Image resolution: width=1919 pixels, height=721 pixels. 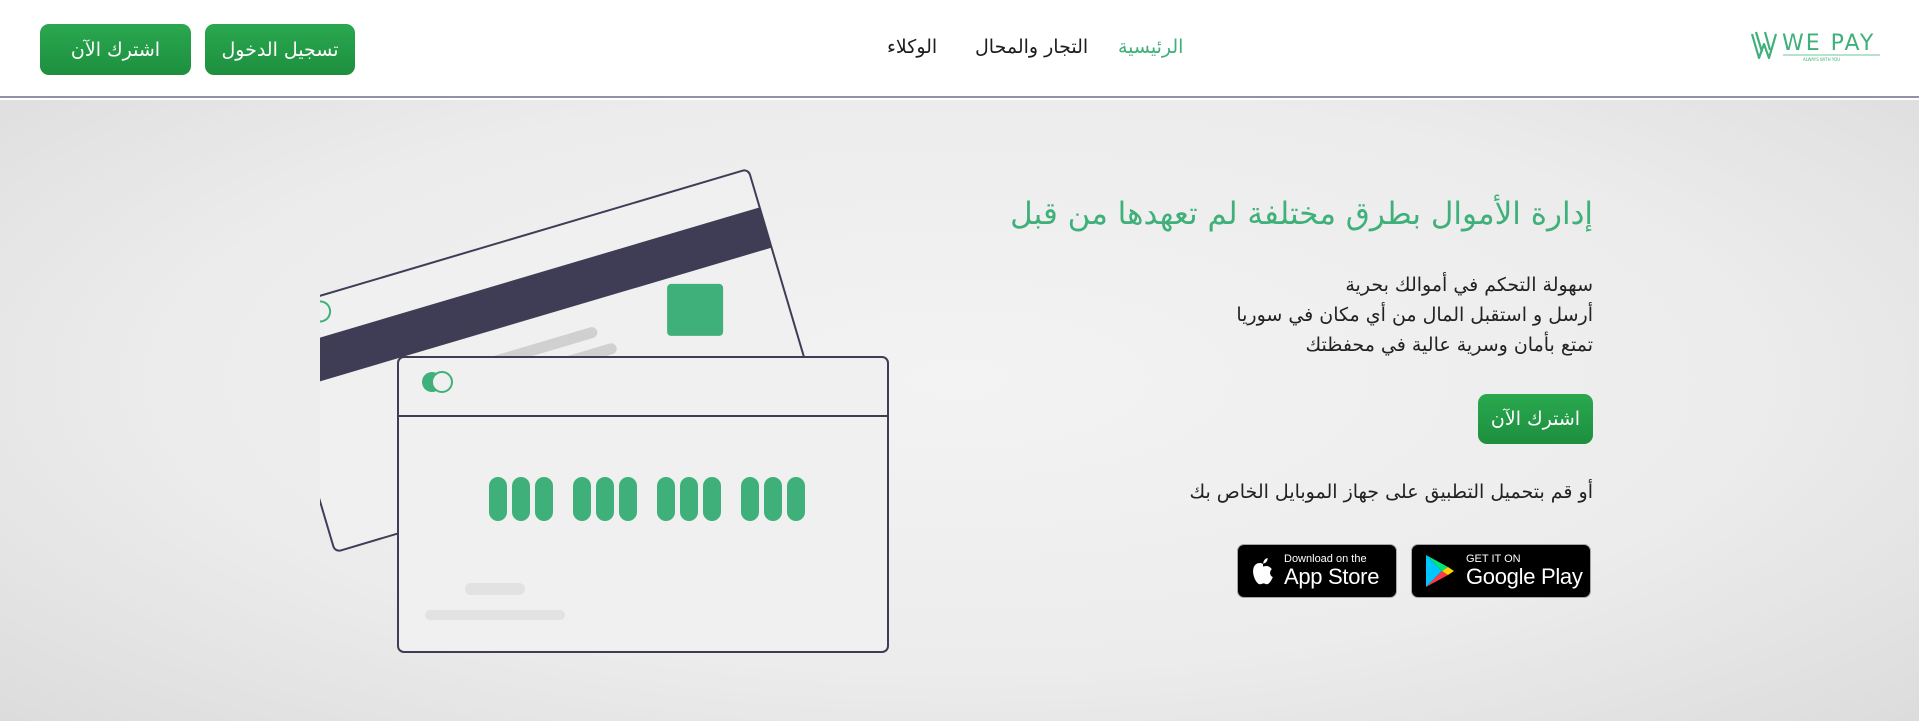 I want to click on hero-subscribe-button: اشترك الآن, so click(x=1535, y=419).